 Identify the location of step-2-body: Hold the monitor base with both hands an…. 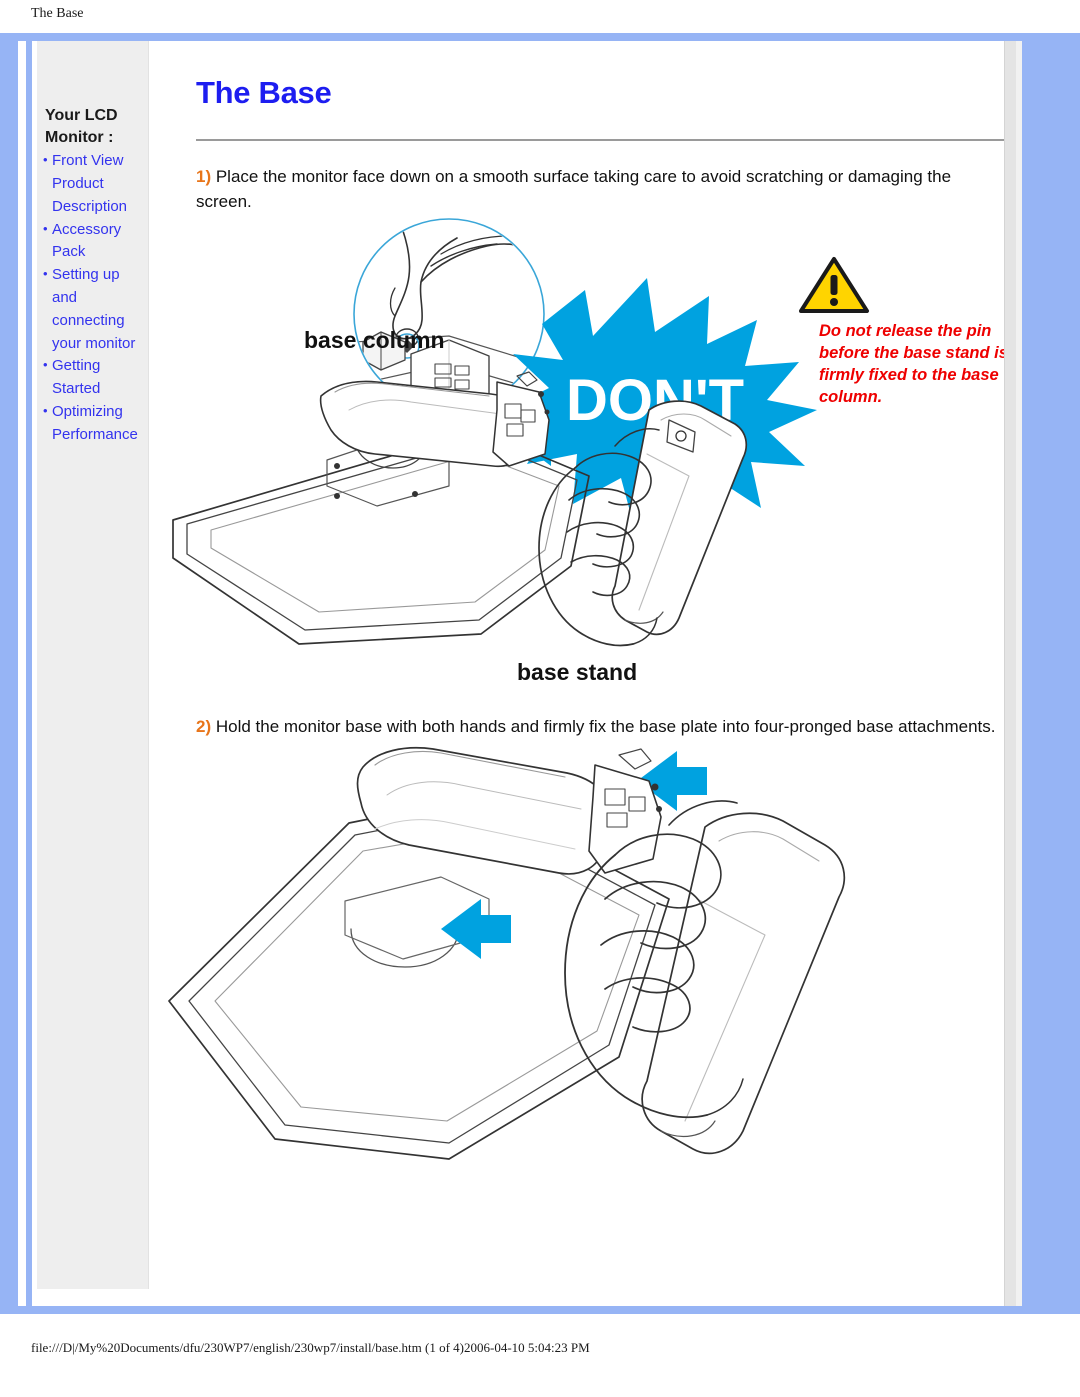
(603, 727).